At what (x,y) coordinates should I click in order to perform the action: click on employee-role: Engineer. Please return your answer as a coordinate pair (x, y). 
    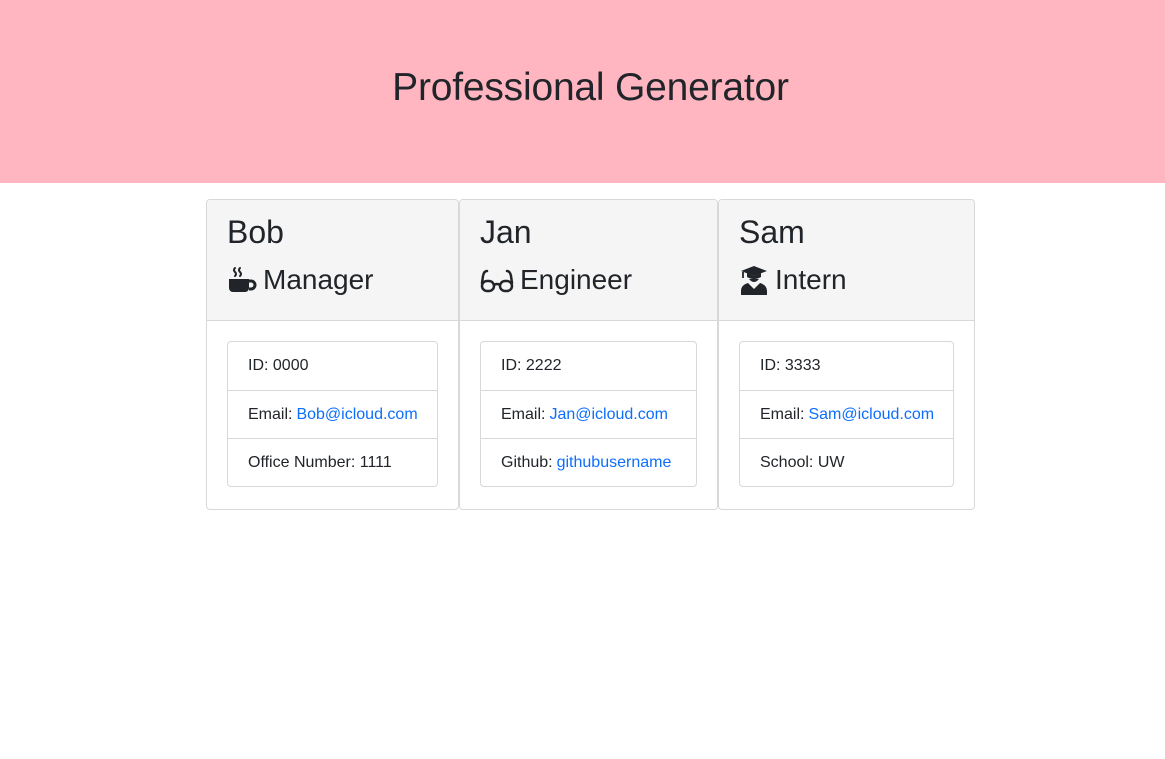
    Looking at the image, I should click on (588, 280).